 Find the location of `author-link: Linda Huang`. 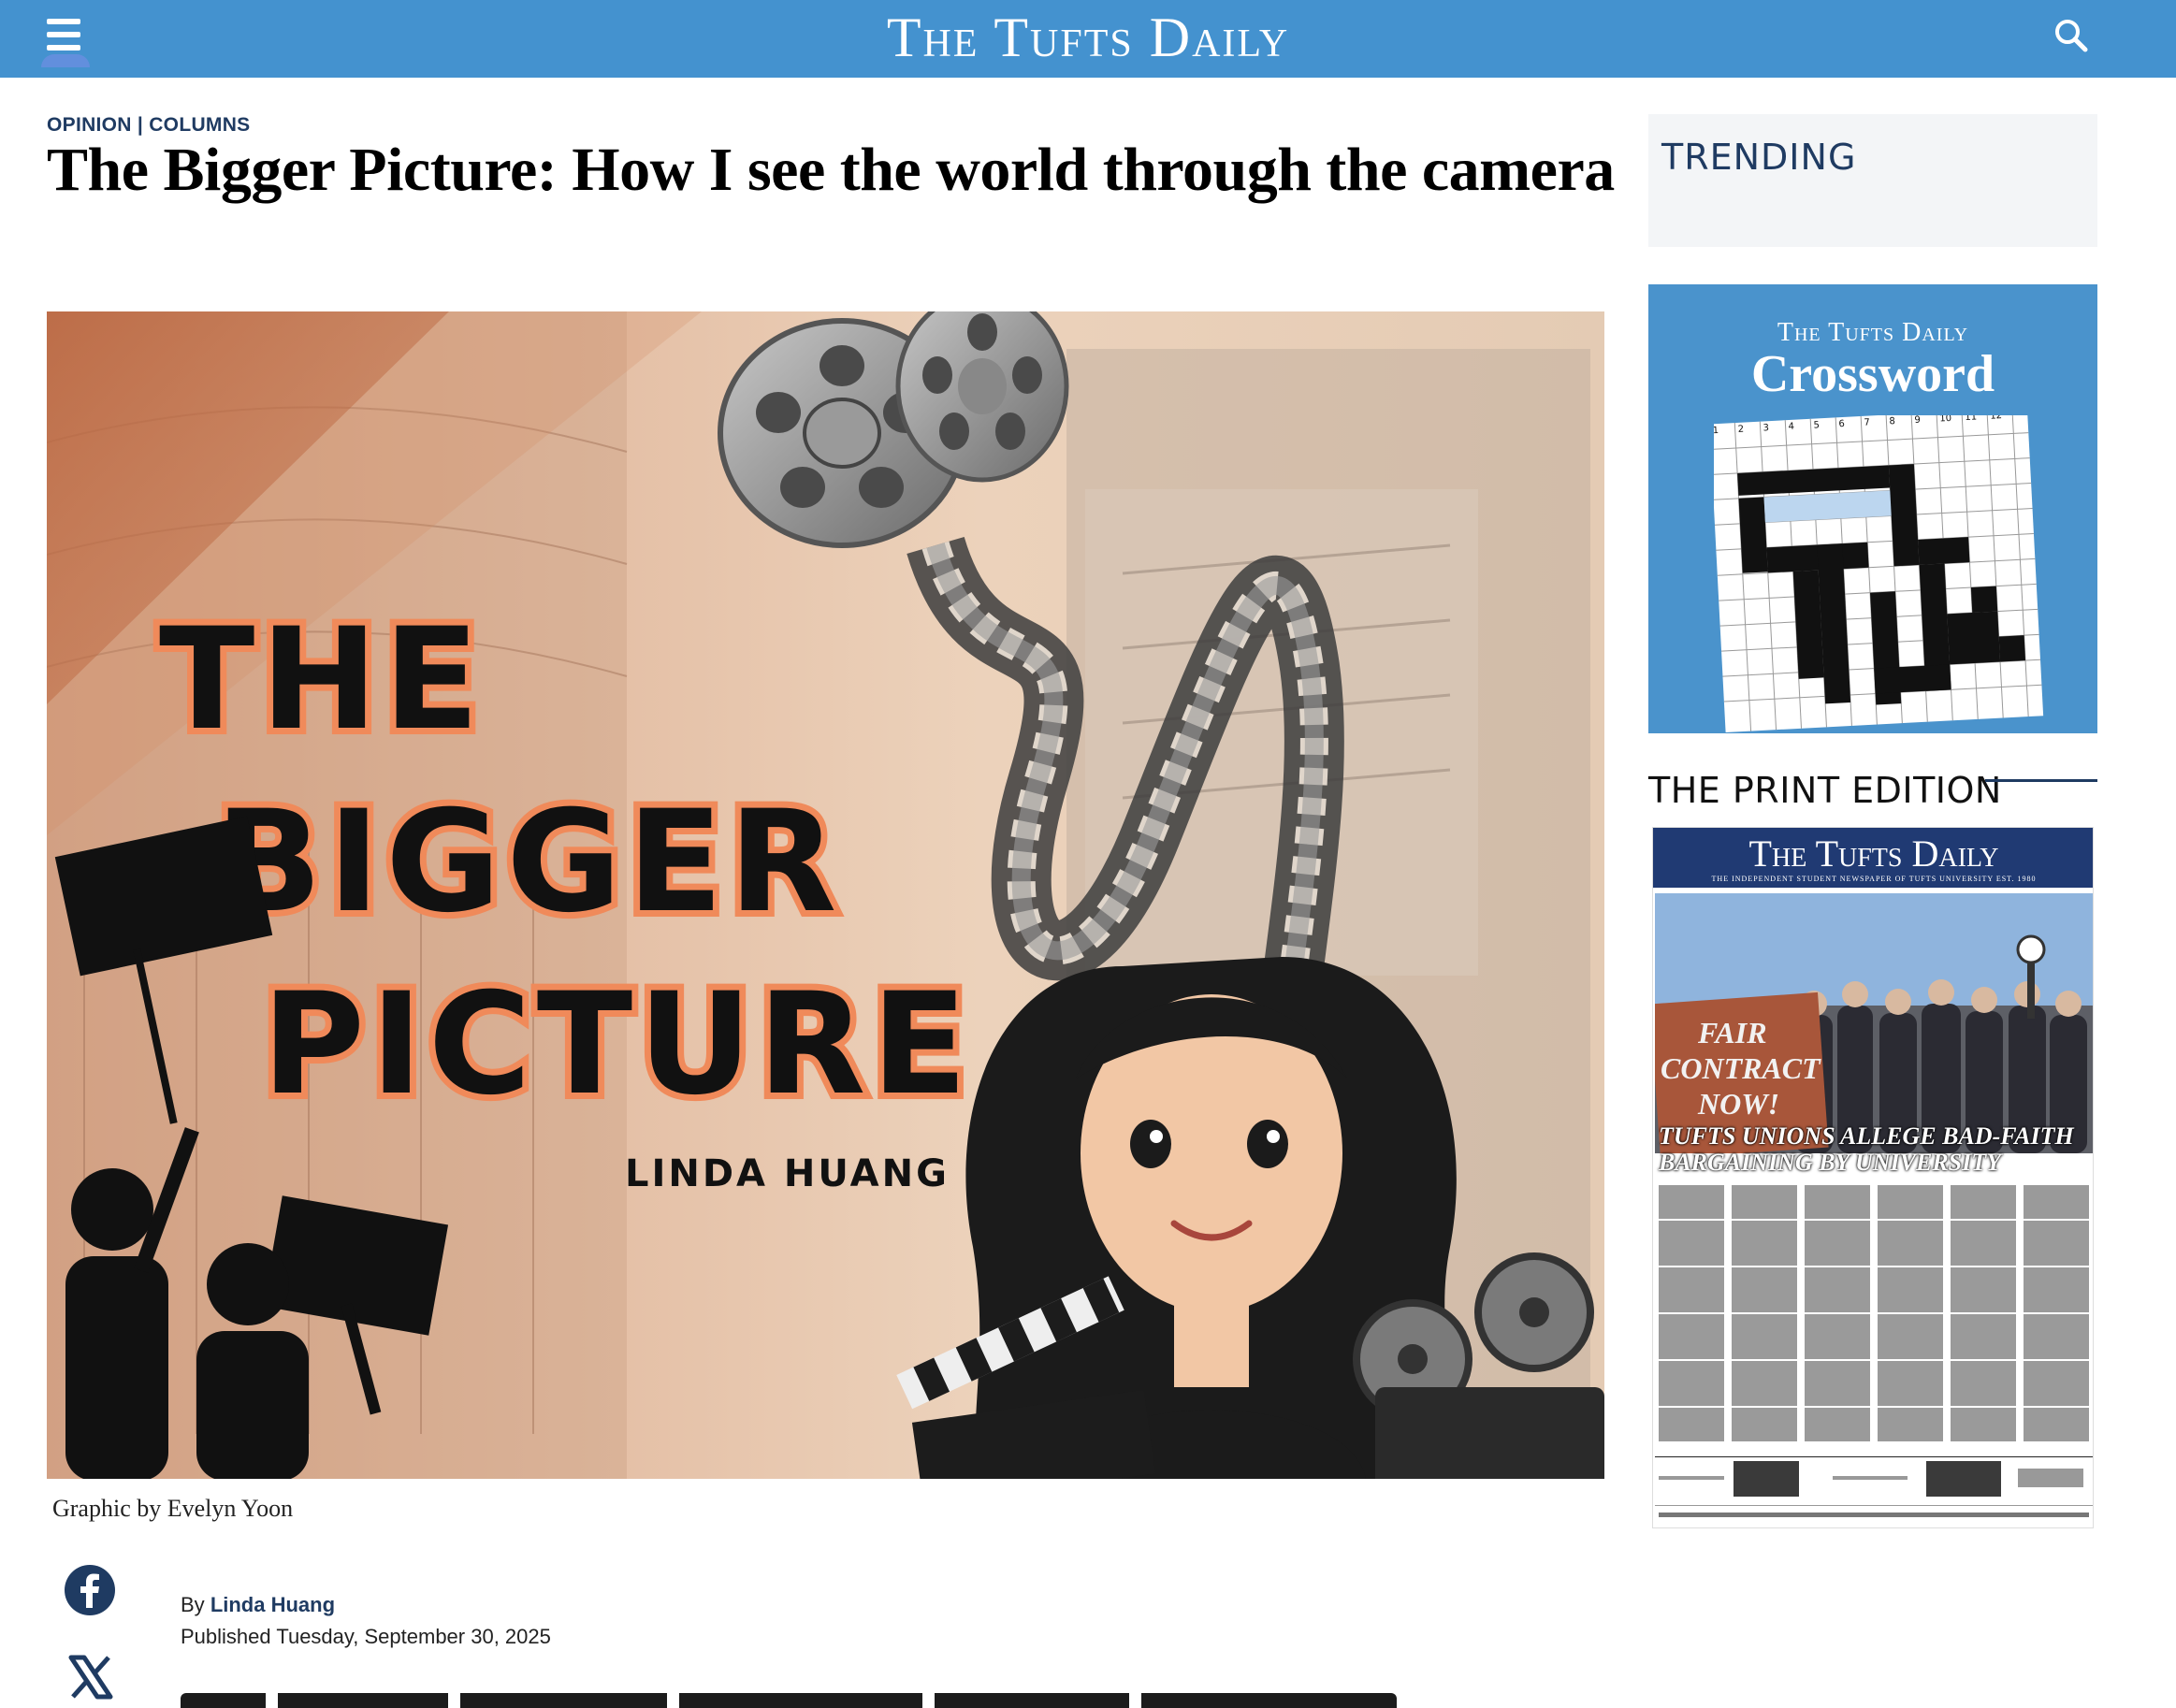

author-link: Linda Huang is located at coordinates (272, 1604).